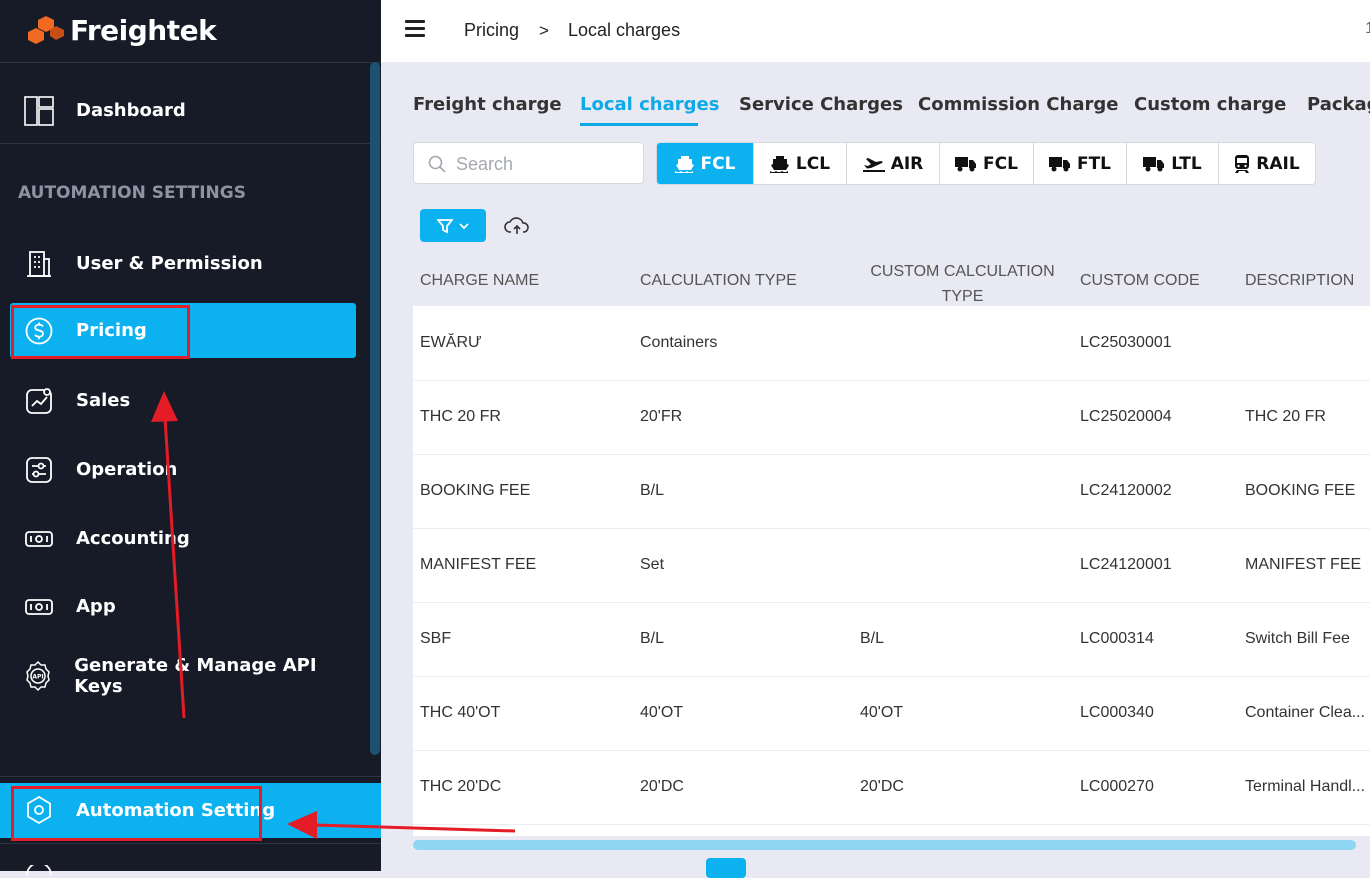 This screenshot has height=878, width=1370. I want to click on mode-label: LCL, so click(813, 163).